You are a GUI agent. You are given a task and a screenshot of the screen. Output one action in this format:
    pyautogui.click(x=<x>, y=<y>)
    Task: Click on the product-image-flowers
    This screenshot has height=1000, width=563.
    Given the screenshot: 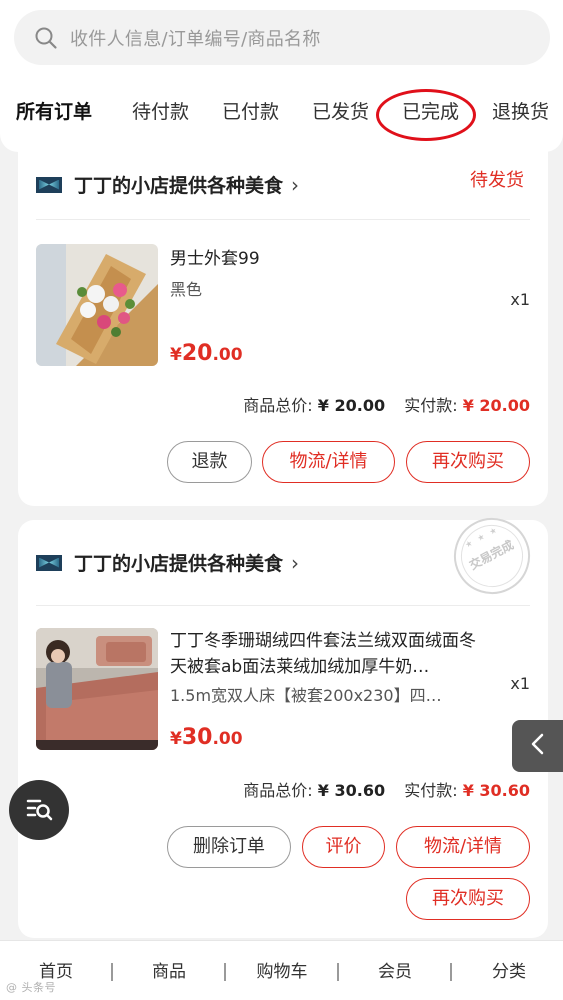 What is the action you would take?
    pyautogui.click(x=97, y=305)
    